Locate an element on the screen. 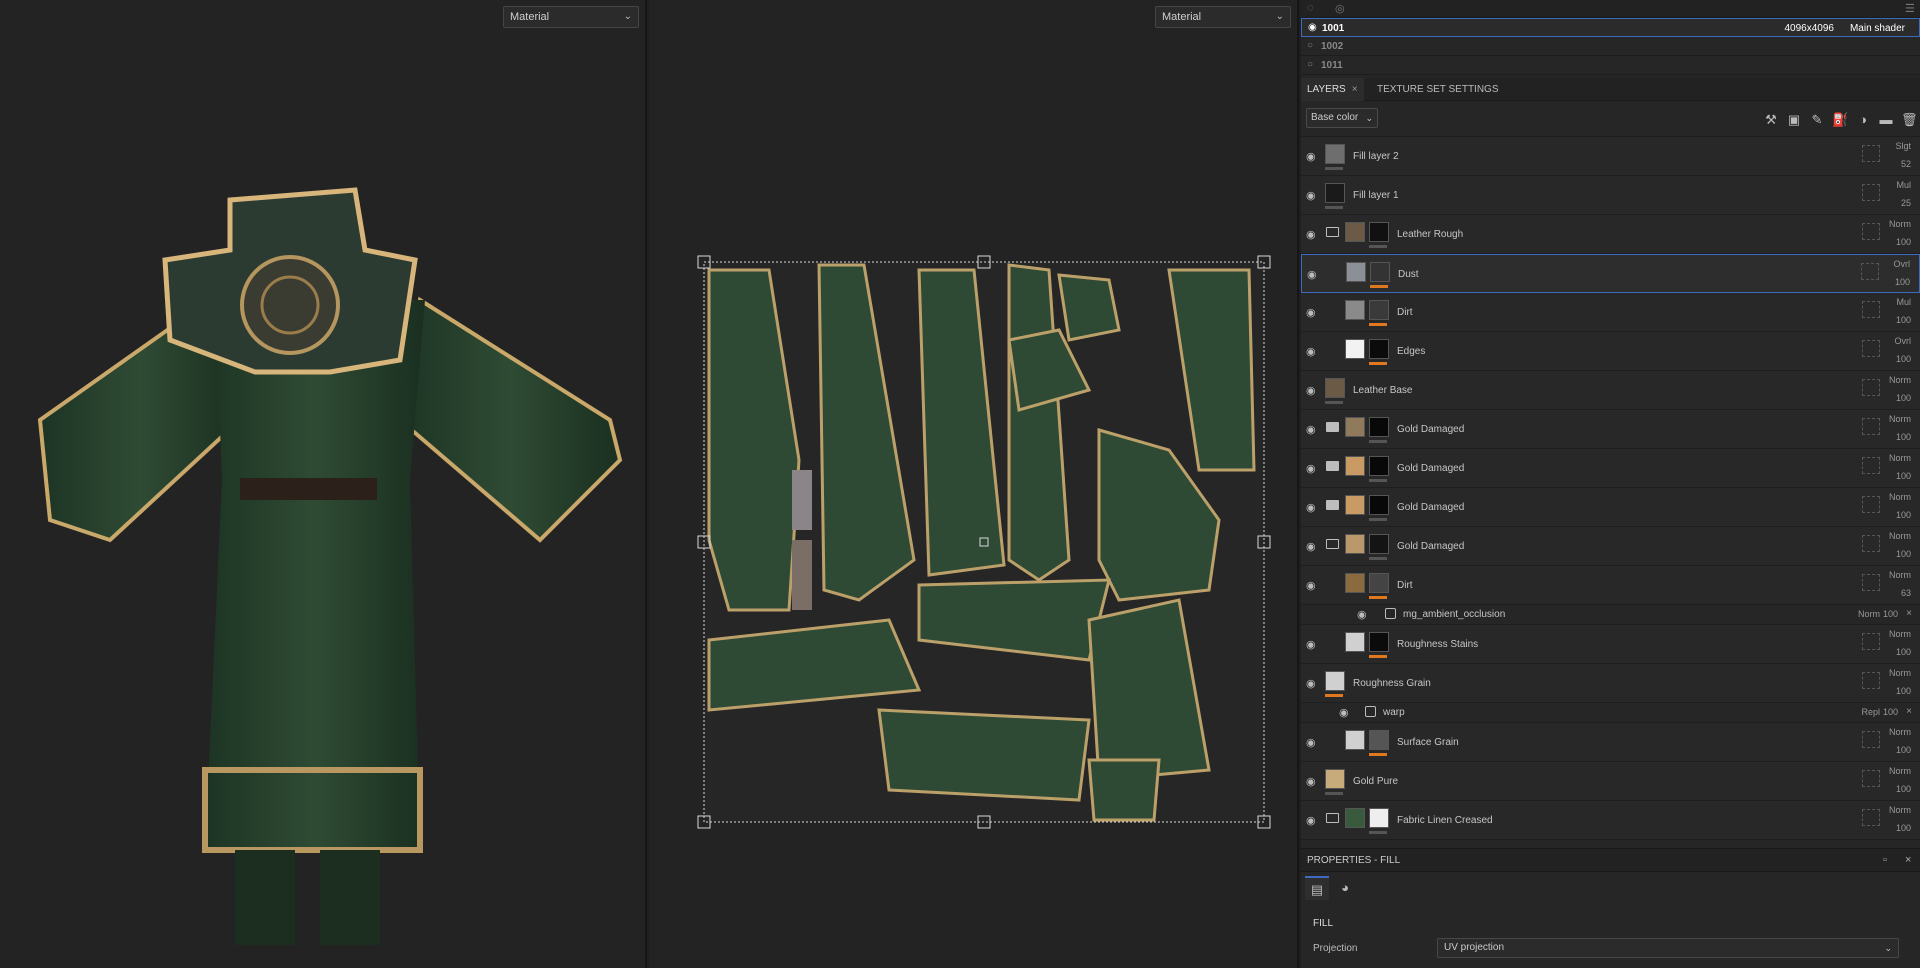 Image resolution: width=1920 pixels, height=968 pixels. hide-icon: ◌ is located at coordinates (1310, 8).